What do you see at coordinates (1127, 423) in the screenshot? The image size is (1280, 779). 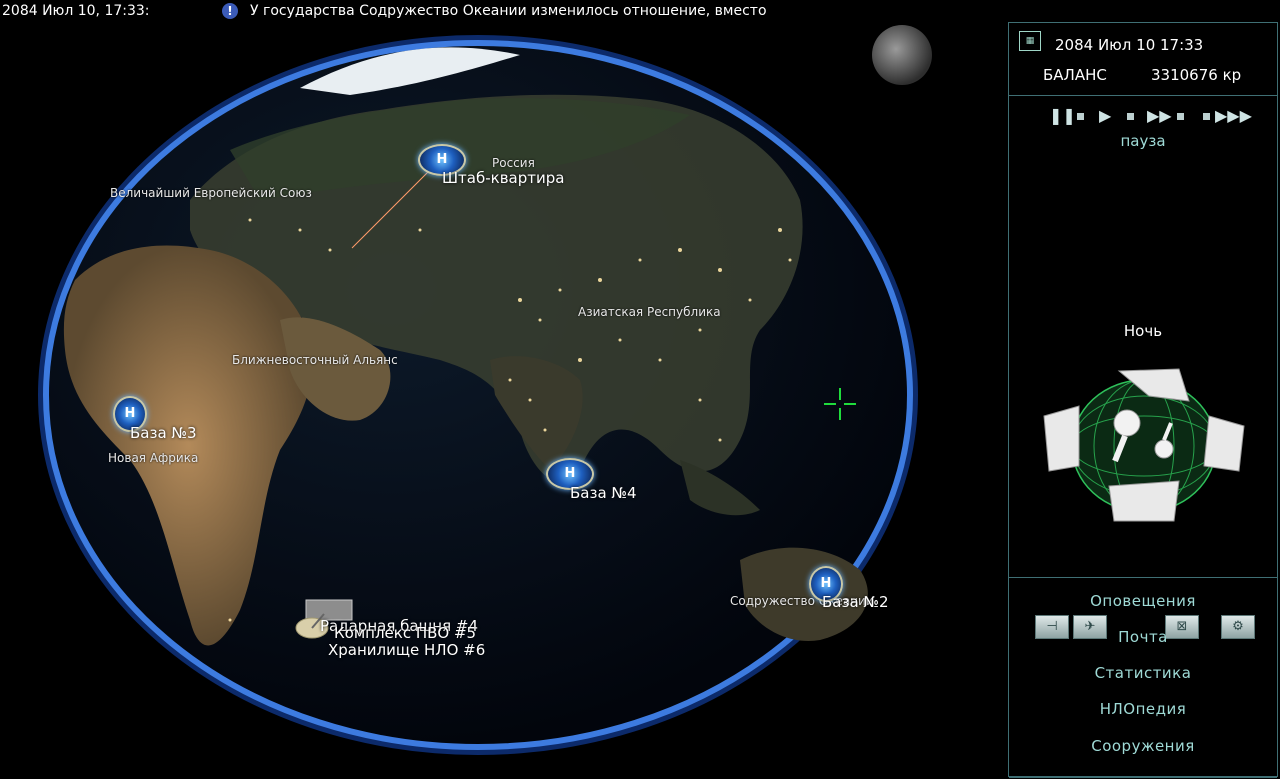 I see `zoom-in-icon` at bounding box center [1127, 423].